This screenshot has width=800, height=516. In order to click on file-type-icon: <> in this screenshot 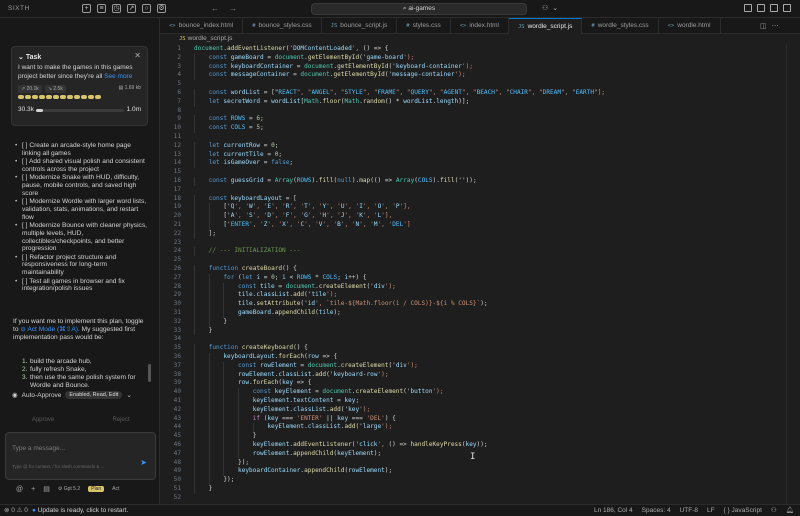, I will do `click(172, 26)`.